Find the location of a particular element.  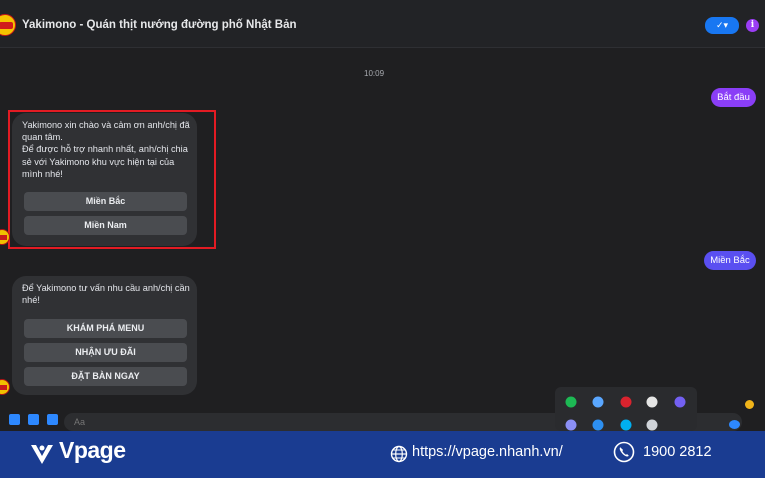

hotline-number: 1900 2812 is located at coordinates (677, 452).